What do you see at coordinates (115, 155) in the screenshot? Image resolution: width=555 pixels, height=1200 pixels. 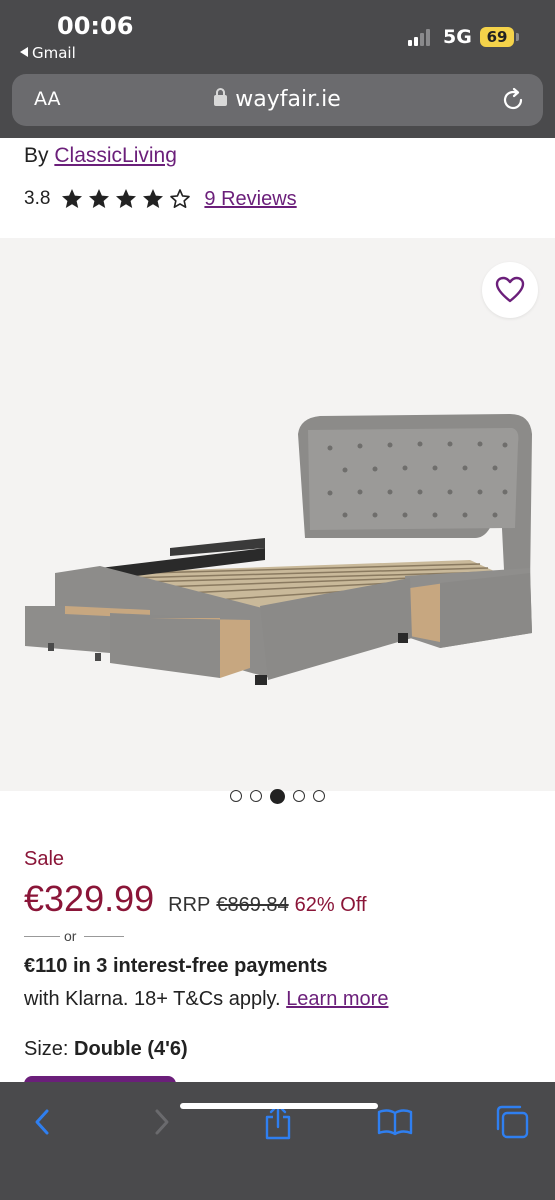 I see `brand-link: ClassicLiving` at bounding box center [115, 155].